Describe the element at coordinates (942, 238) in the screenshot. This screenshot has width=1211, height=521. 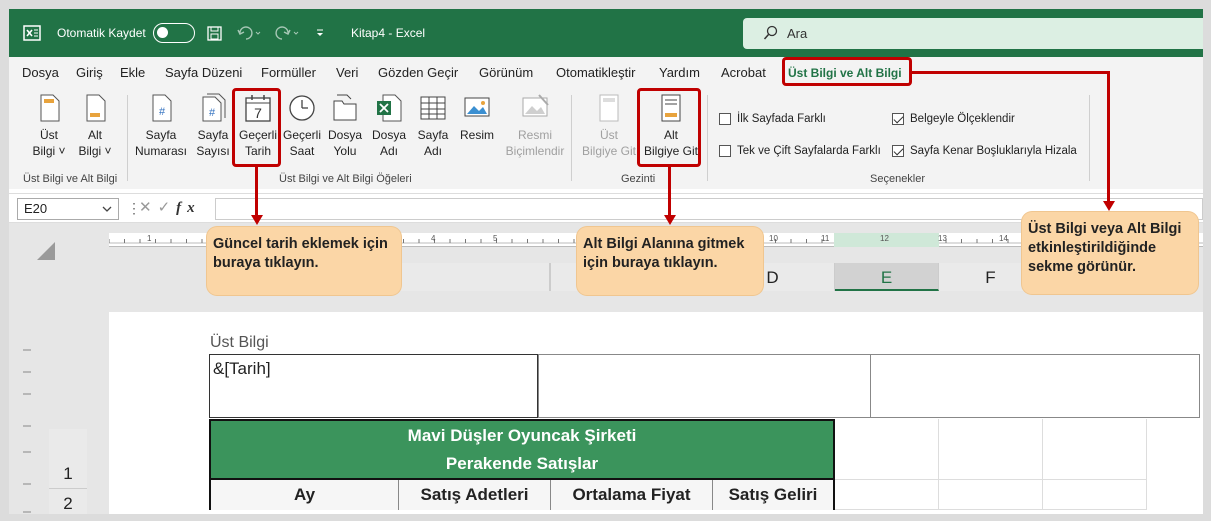
I see `ruler-number: 13` at that location.